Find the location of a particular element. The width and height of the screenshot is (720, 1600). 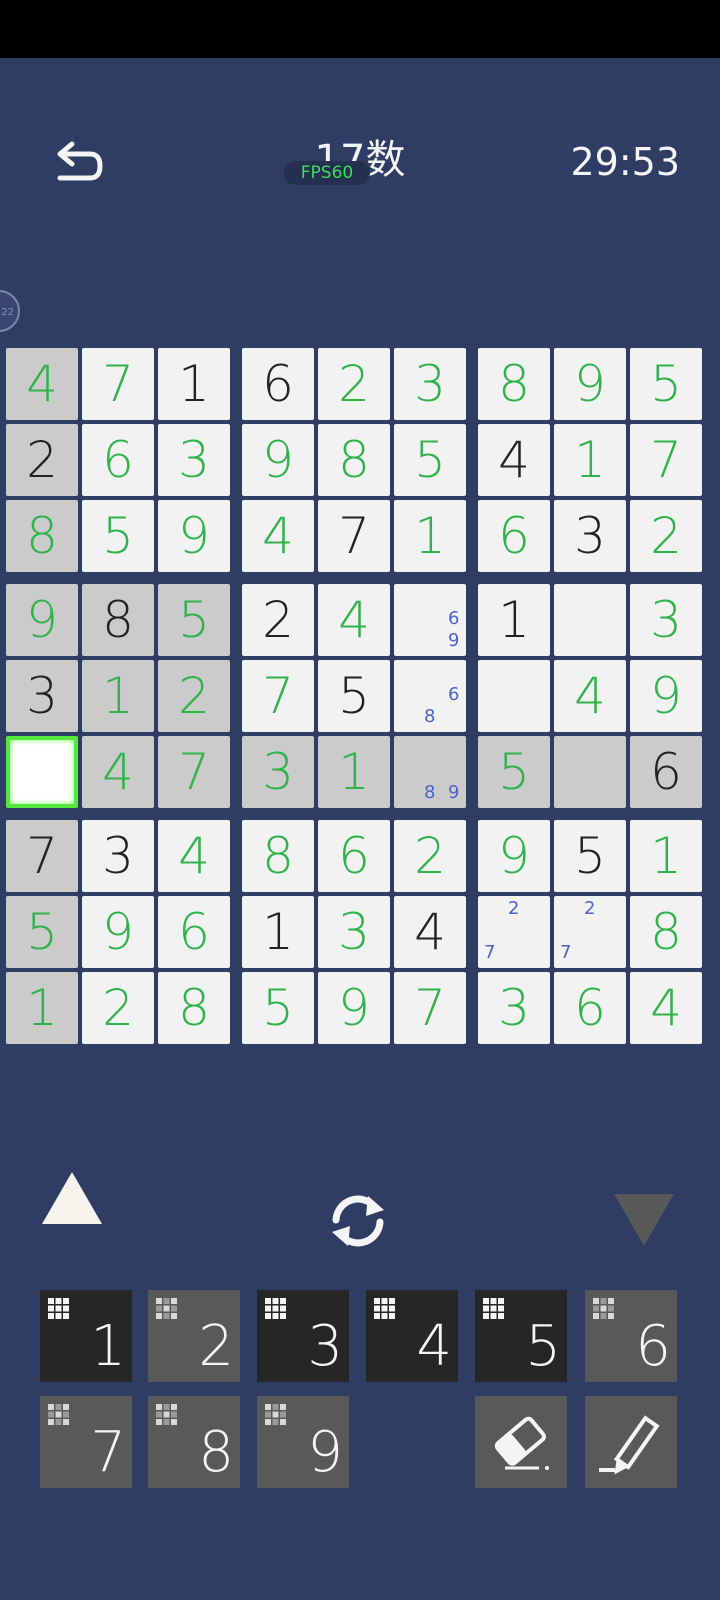

cell-r5-c8: 4 is located at coordinates (590, 696).